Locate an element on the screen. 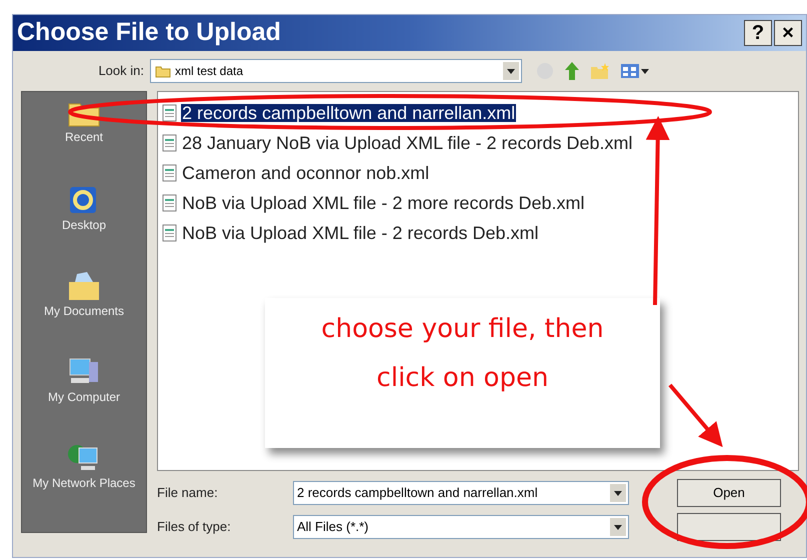  file-type-dropdown: All Files (*.*) is located at coordinates (461, 527).